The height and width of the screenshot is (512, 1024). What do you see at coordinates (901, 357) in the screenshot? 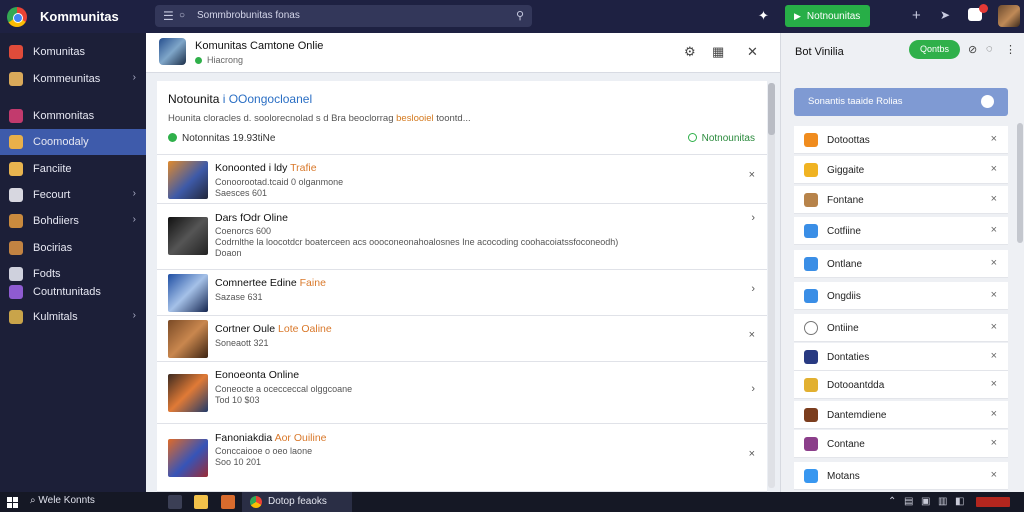
I see `right-list-item: Dontaties ×` at bounding box center [901, 357].